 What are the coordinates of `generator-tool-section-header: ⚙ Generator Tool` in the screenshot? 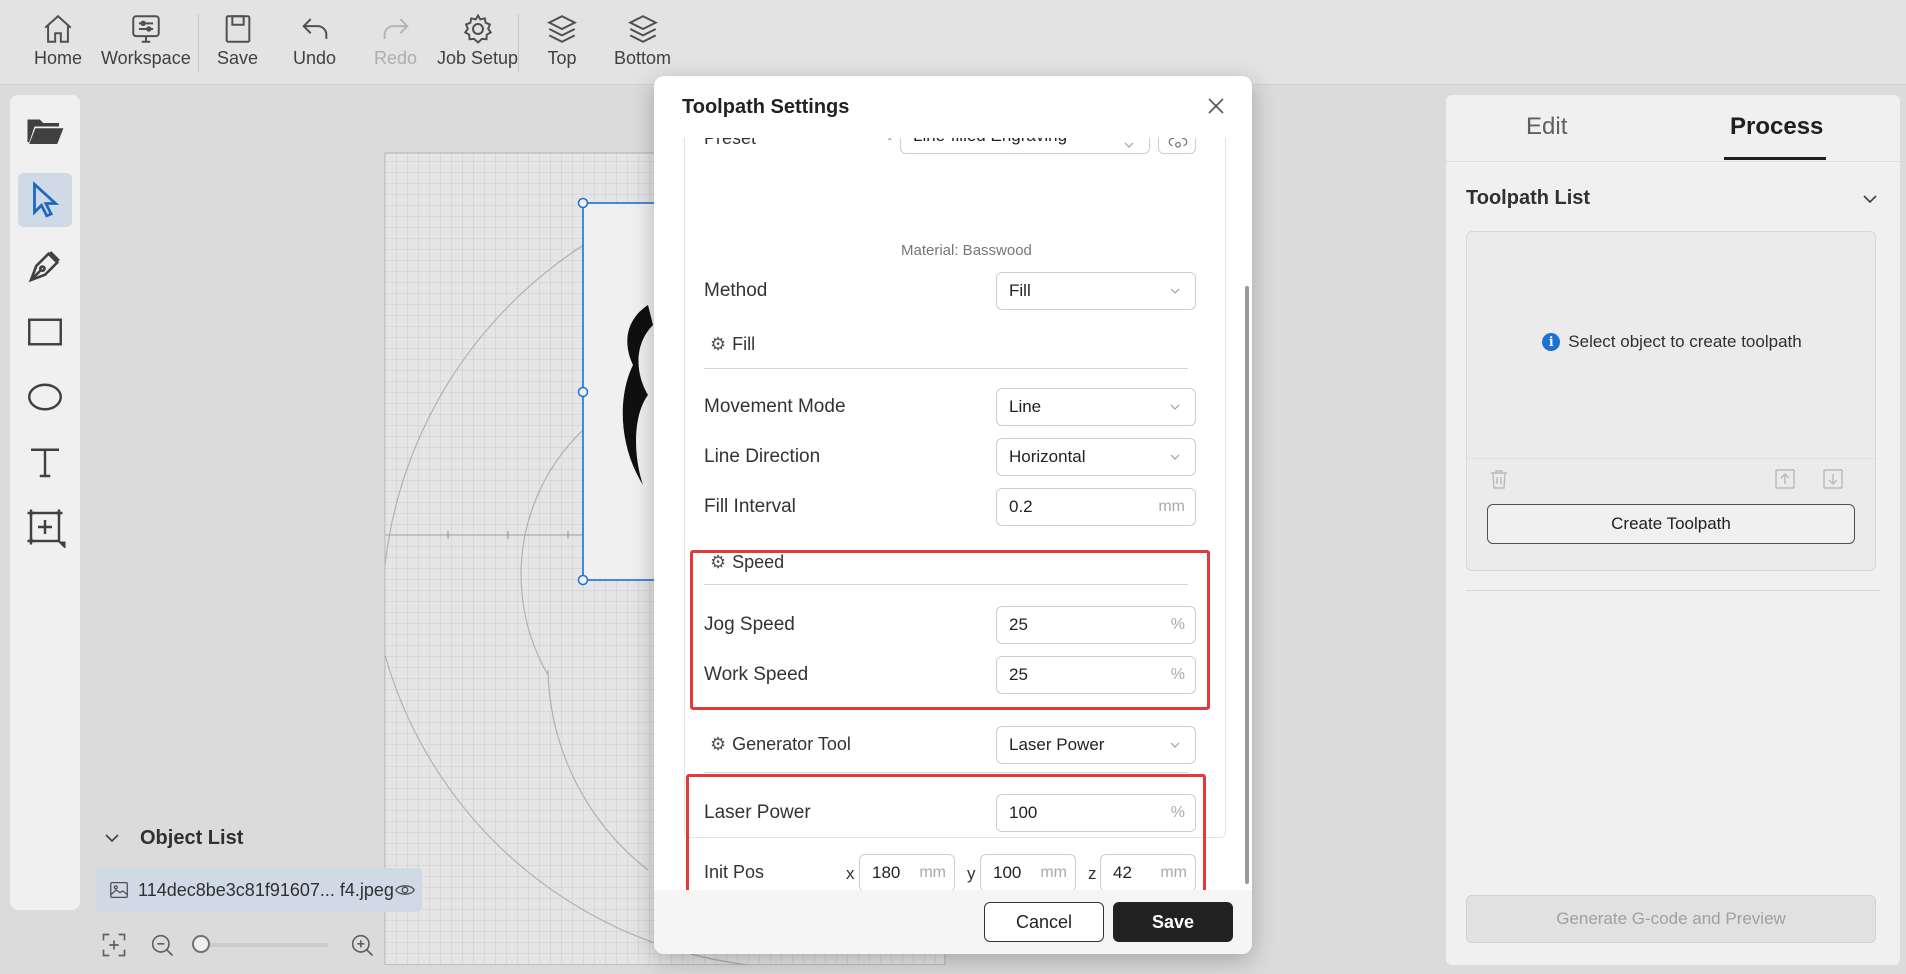 It's located at (780, 744).